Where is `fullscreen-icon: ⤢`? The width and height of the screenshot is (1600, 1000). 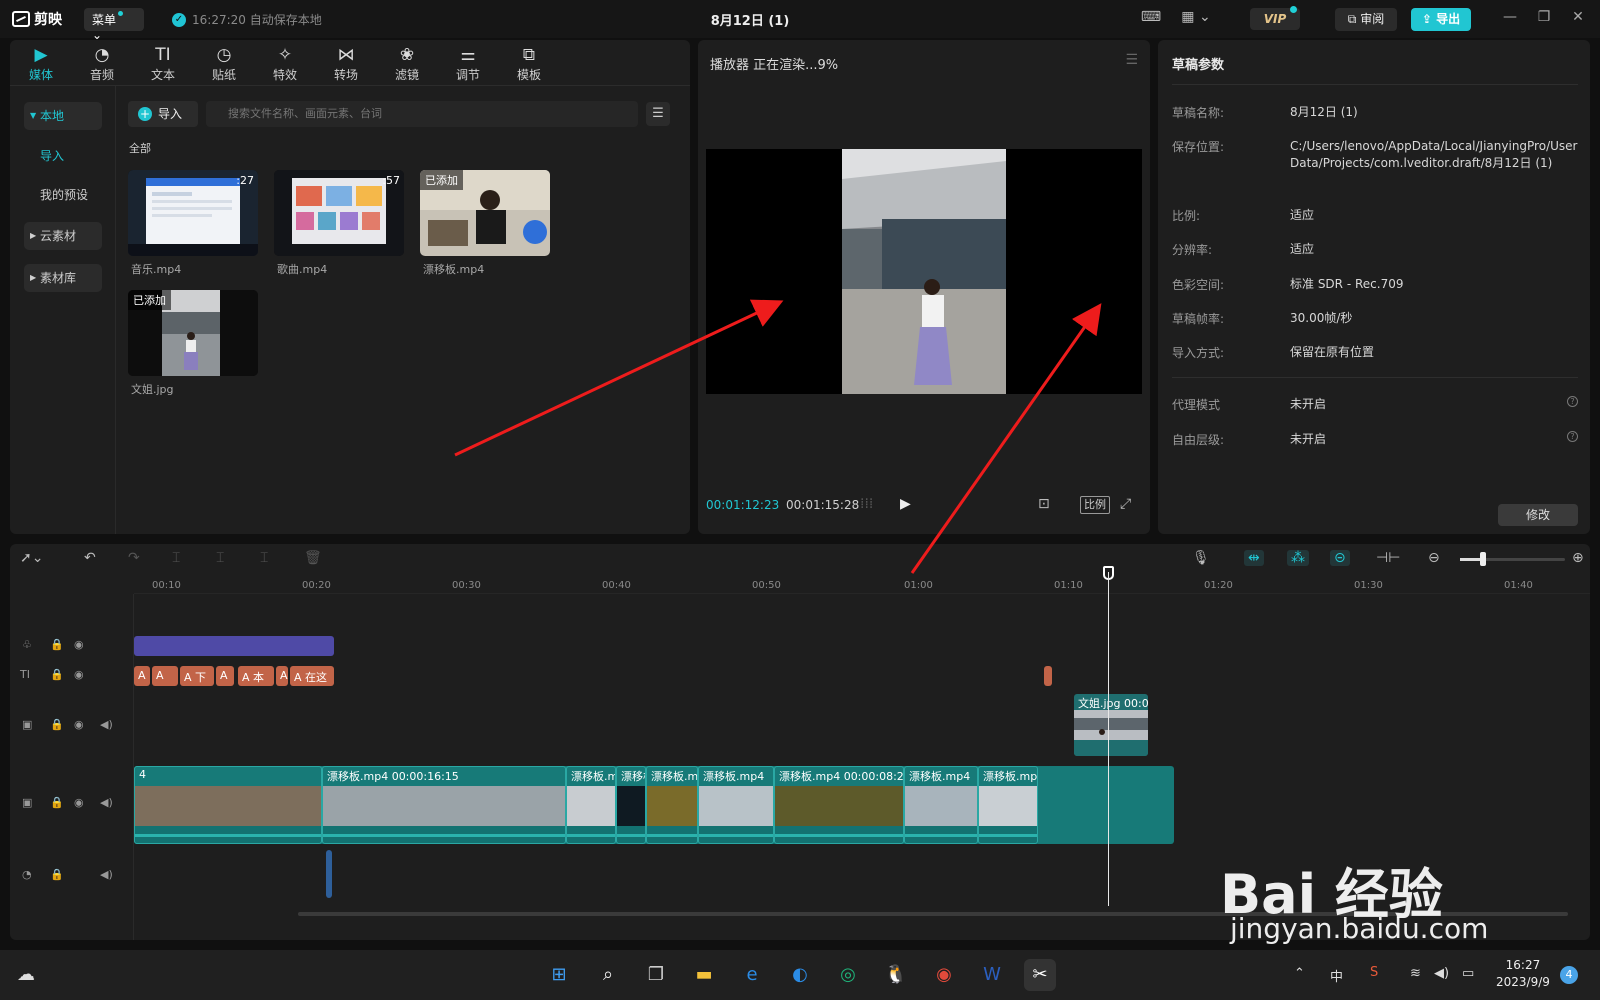 fullscreen-icon: ⤢ is located at coordinates (1125, 504).